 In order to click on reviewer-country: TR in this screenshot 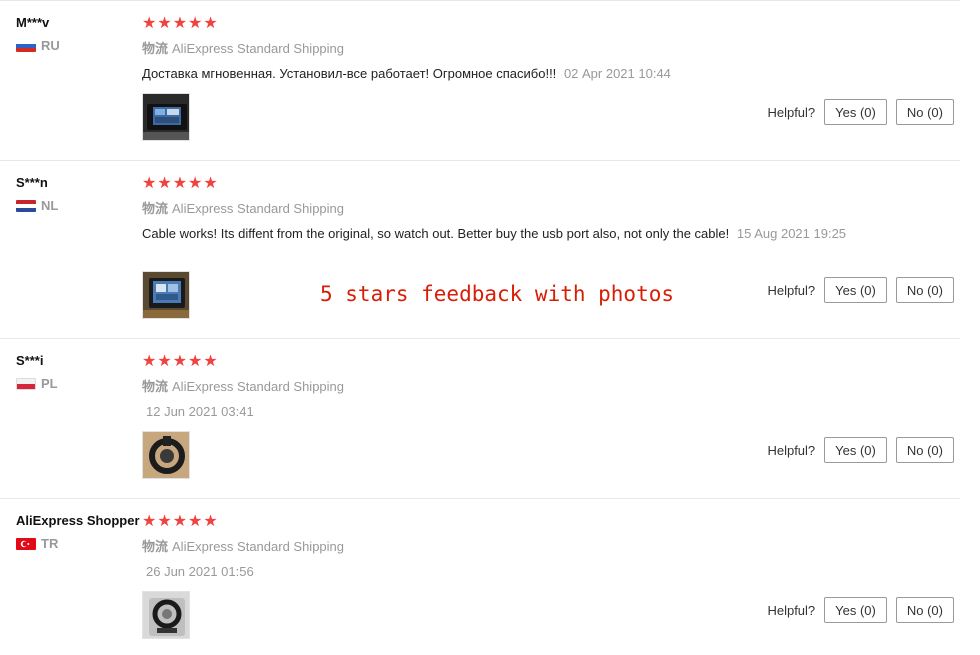, I will do `click(78, 543)`.